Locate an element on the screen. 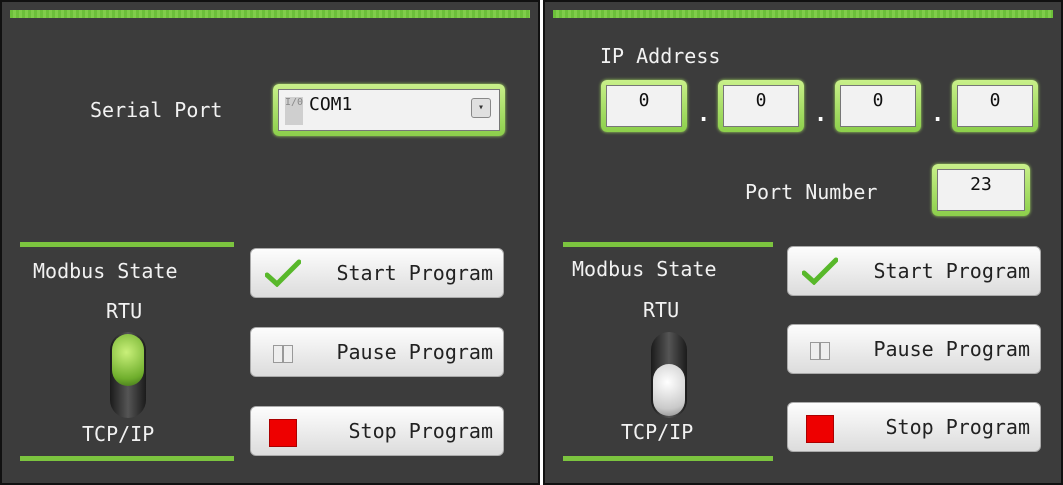 Image resolution: width=1063 pixels, height=485 pixels. ip-octet-1-input: 0 is located at coordinates (644, 106).